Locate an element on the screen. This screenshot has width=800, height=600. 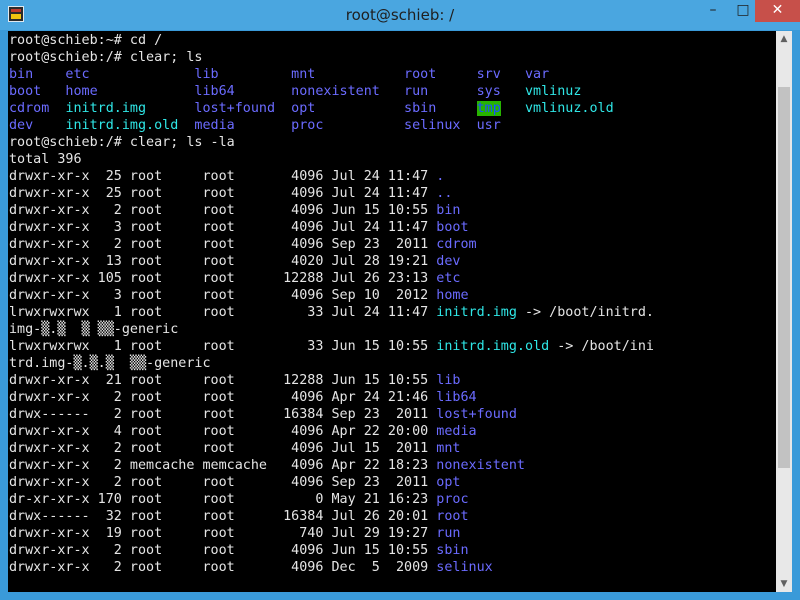
terminal-text: bin etc lib mnt root srv var is located at coordinates (279, 74).